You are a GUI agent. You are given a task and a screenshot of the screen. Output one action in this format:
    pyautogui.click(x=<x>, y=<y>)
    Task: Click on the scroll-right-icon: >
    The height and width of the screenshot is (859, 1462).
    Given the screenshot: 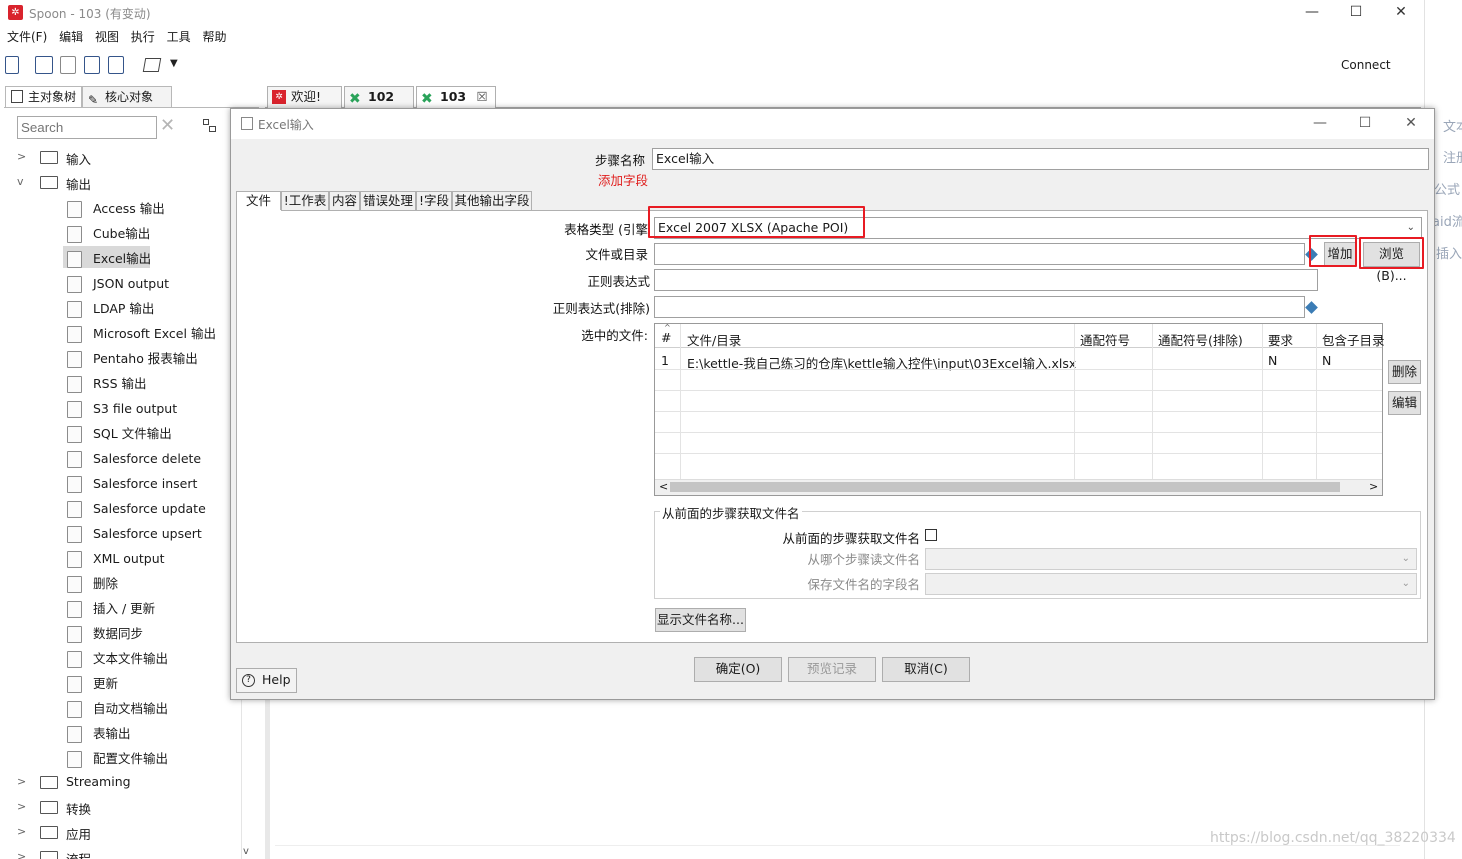 What is the action you would take?
    pyautogui.click(x=1373, y=486)
    